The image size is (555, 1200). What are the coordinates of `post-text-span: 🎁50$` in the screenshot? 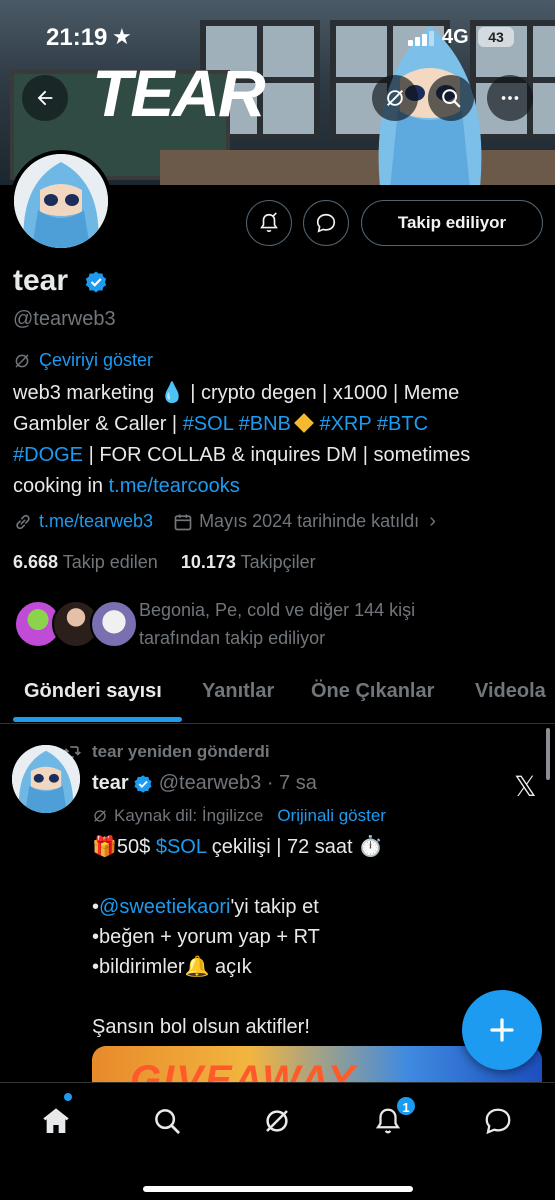 It's located at (124, 847).